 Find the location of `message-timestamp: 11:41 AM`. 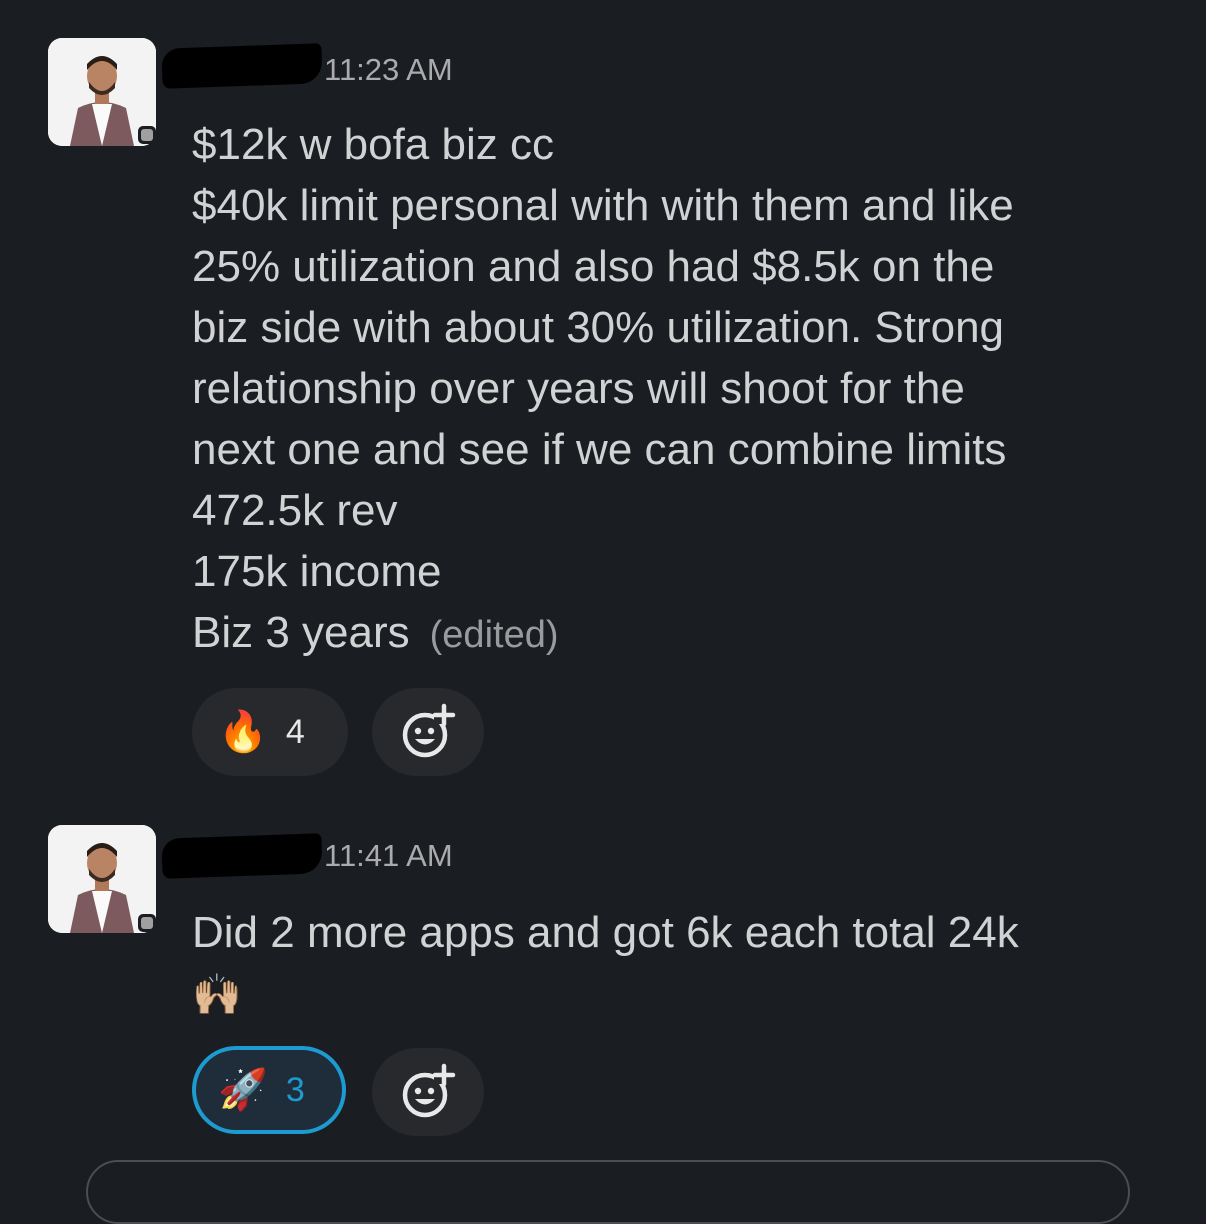

message-timestamp: 11:41 AM is located at coordinates (388, 856).